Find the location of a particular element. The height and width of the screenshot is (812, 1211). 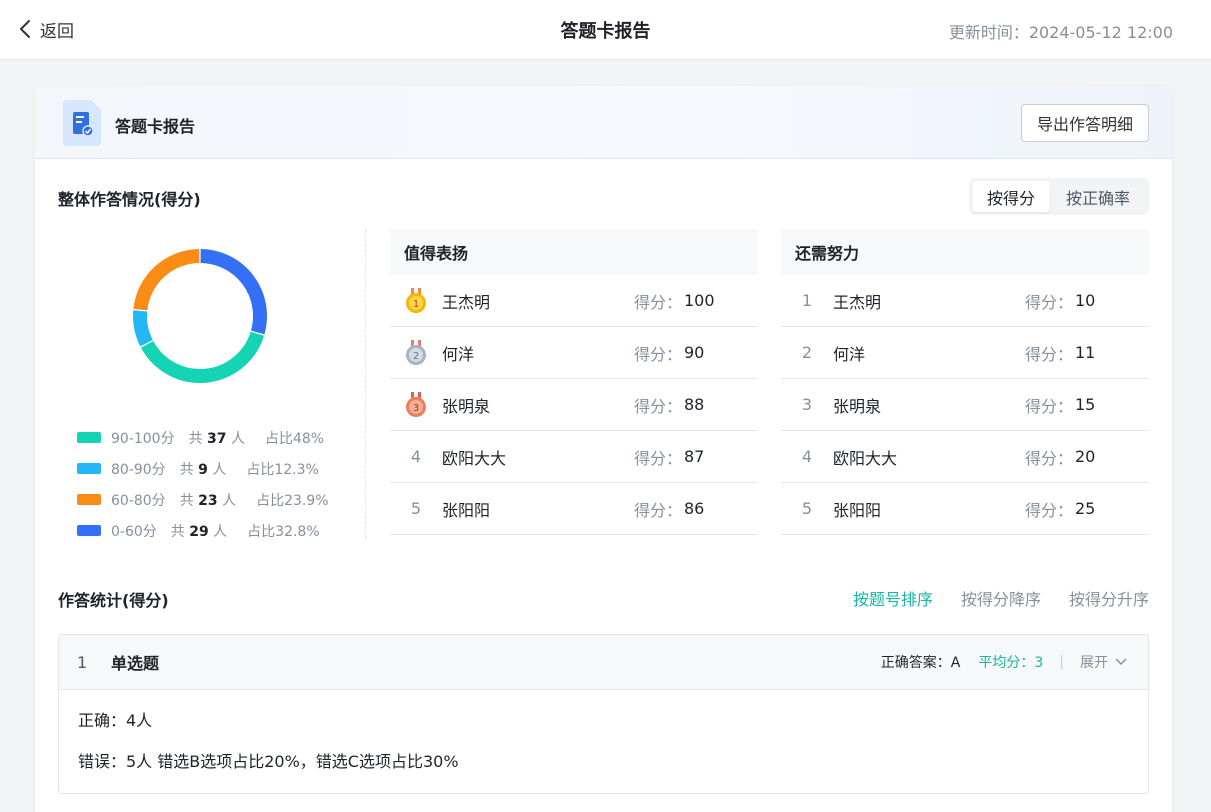

table-row: 2 何洋 得分： 11 is located at coordinates (965, 353).